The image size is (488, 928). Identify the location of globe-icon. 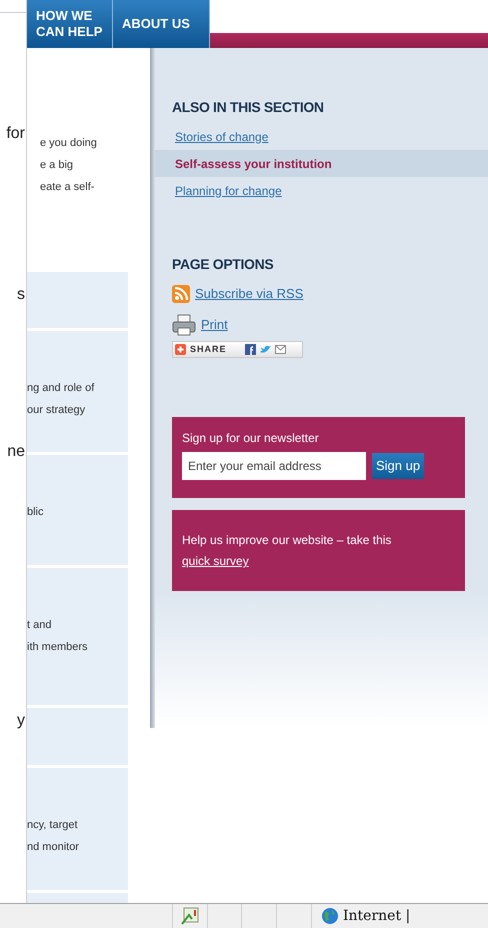
(330, 916).